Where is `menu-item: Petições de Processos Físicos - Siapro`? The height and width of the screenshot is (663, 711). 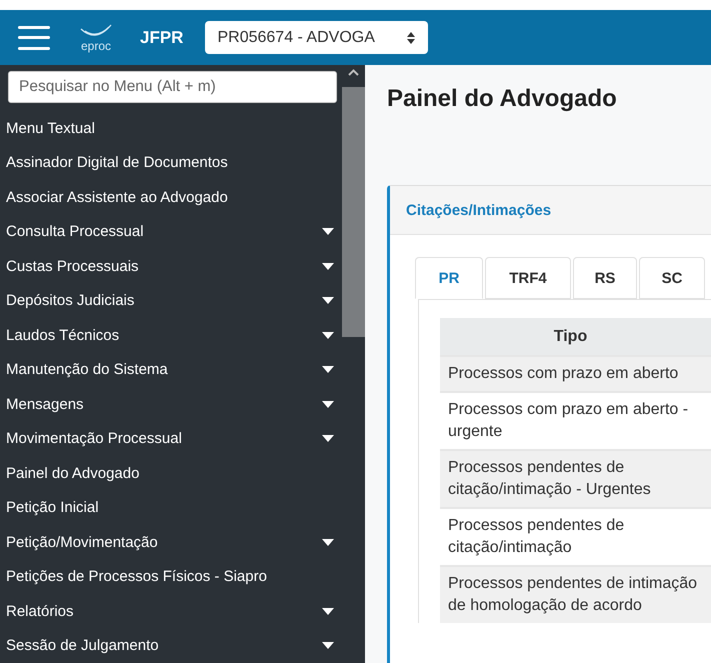 menu-item: Petições de Processos Físicos - Siapro is located at coordinates (171, 576).